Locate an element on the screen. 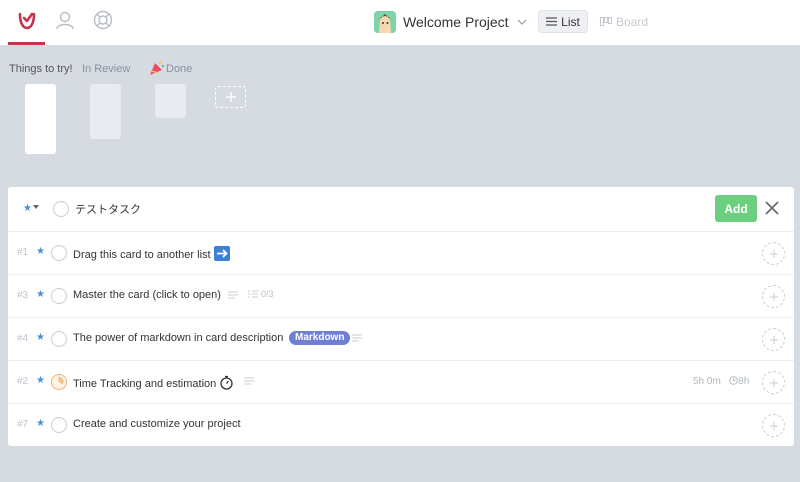 The width and height of the screenshot is (800, 482). active-nav-indicator is located at coordinates (26, 43).